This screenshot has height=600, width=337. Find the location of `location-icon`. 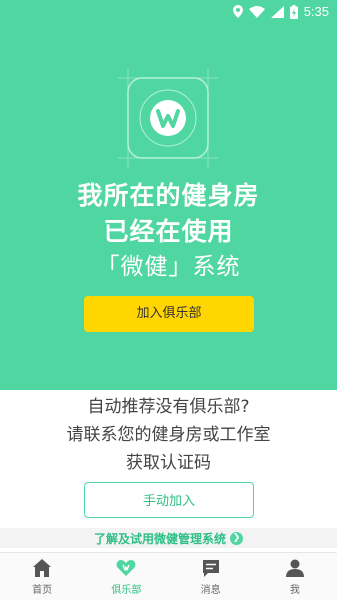

location-icon is located at coordinates (237, 11).